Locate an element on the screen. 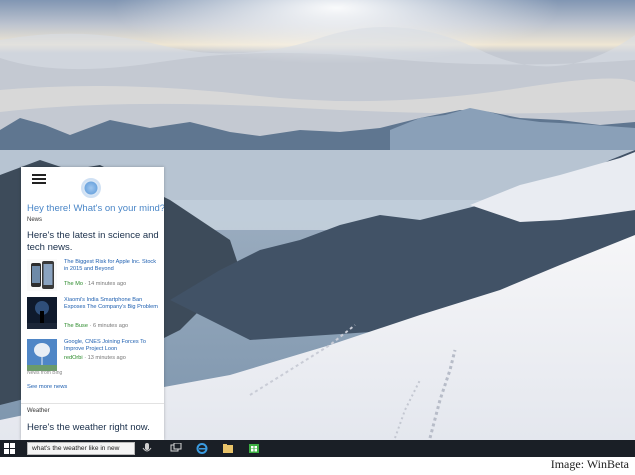  internet-explorer-icon is located at coordinates (202, 448).